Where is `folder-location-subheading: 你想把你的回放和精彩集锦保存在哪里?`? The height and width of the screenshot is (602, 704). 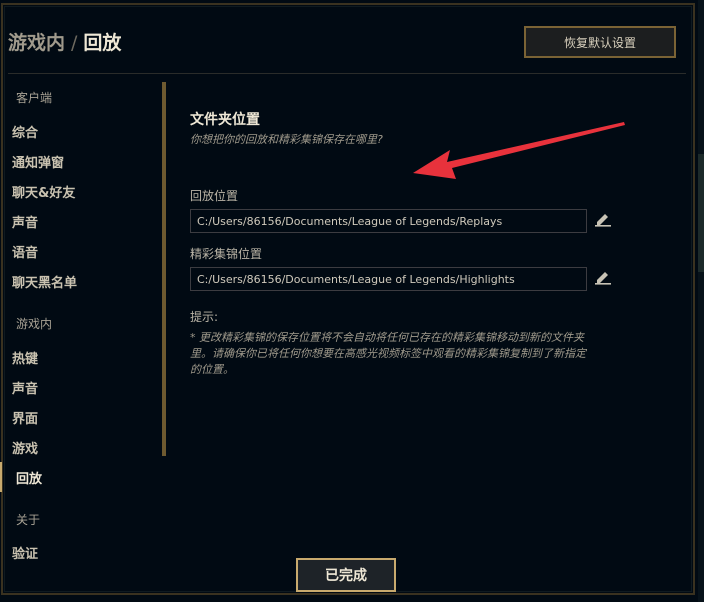 folder-location-subheading: 你想把你的回放和精彩集锦保存在哪里? is located at coordinates (286, 139).